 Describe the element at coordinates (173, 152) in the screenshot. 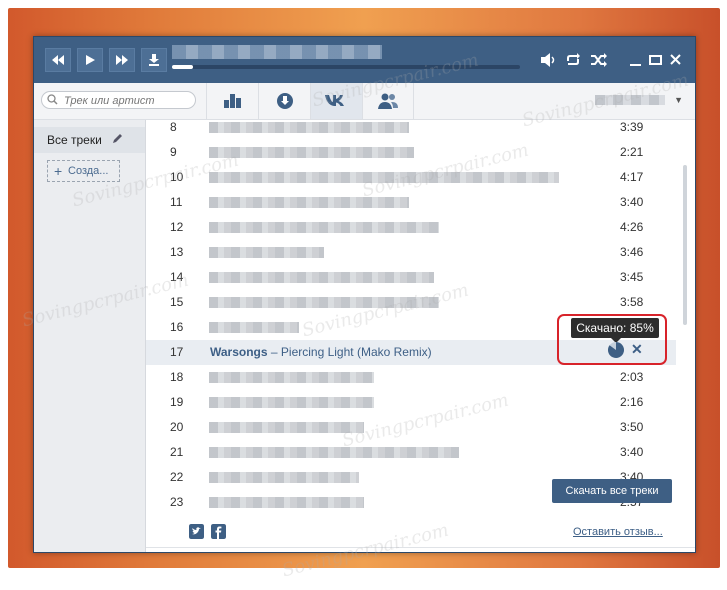

I see `track-number: 9` at that location.